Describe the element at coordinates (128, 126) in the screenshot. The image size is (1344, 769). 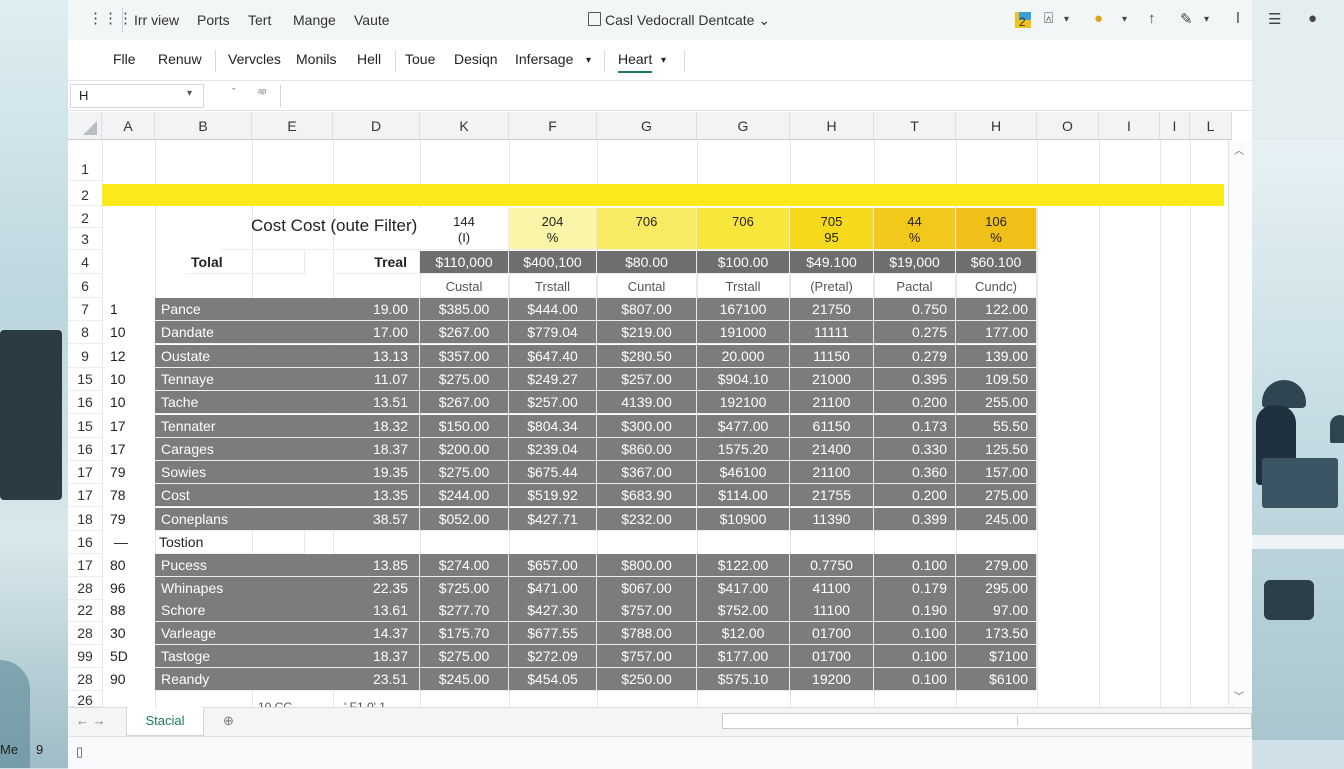
I see `column-header: A` at that location.